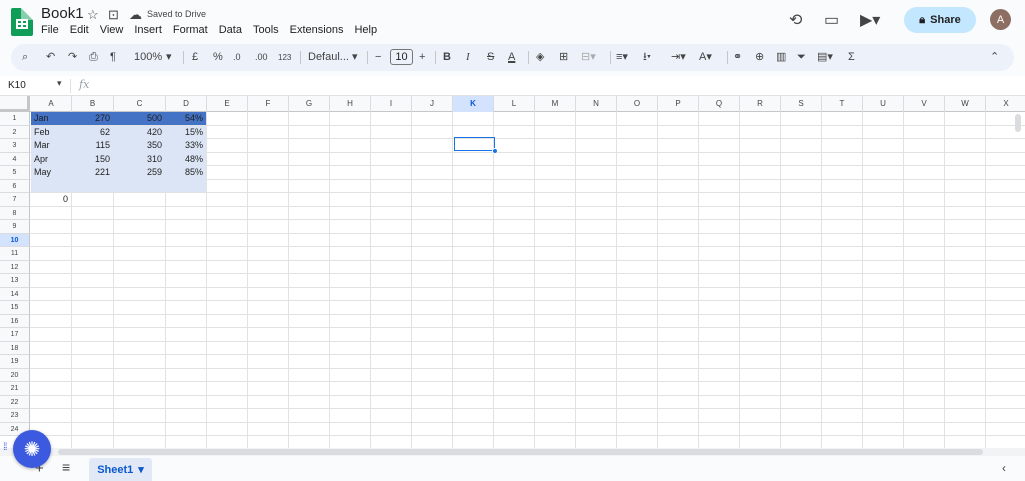 This screenshot has height=481, width=1025. Describe the element at coordinates (25, 57) in the screenshot. I see `search-menus-icon: ⌕` at that location.